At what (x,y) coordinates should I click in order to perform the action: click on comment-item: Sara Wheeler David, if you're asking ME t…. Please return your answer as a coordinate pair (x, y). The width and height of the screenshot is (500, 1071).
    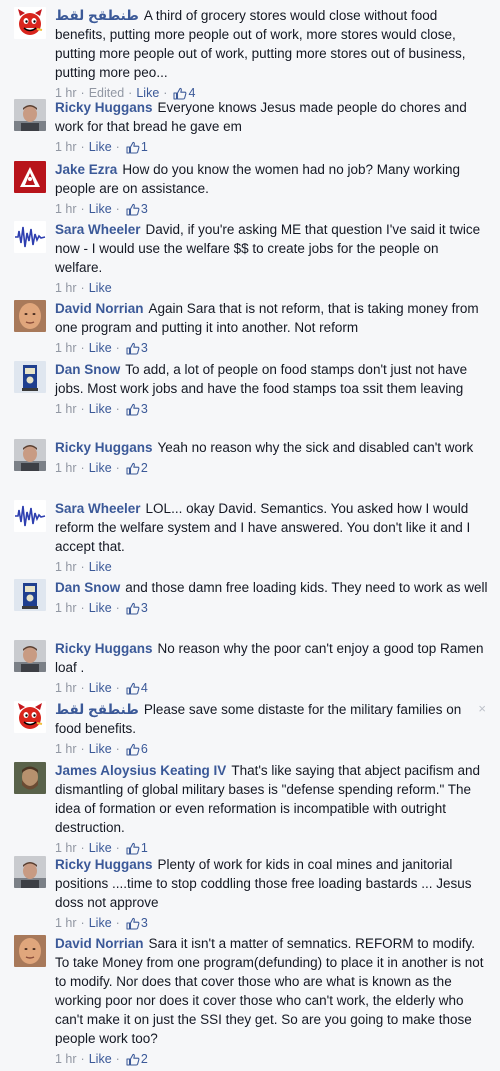
    Looking at the image, I should click on (250, 258).